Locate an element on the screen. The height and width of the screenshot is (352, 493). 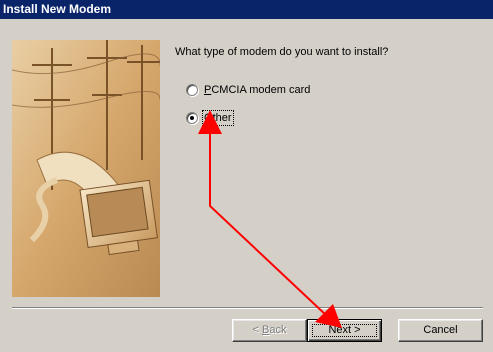
back-button-rest: ack is located at coordinates (278, 330).